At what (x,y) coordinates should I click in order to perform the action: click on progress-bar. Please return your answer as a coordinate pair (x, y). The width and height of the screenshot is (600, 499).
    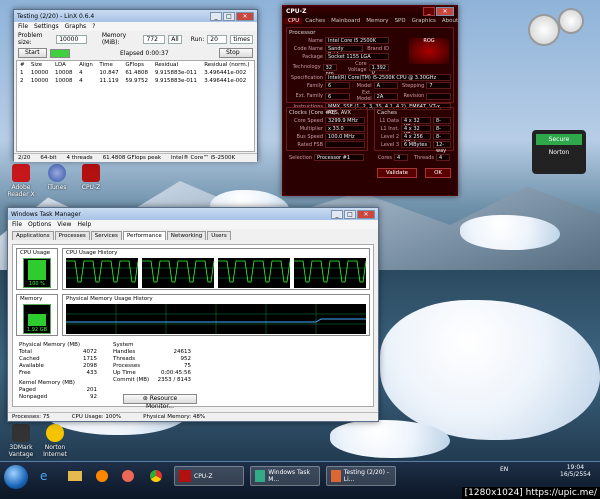
    Looking at the image, I should click on (59, 53).